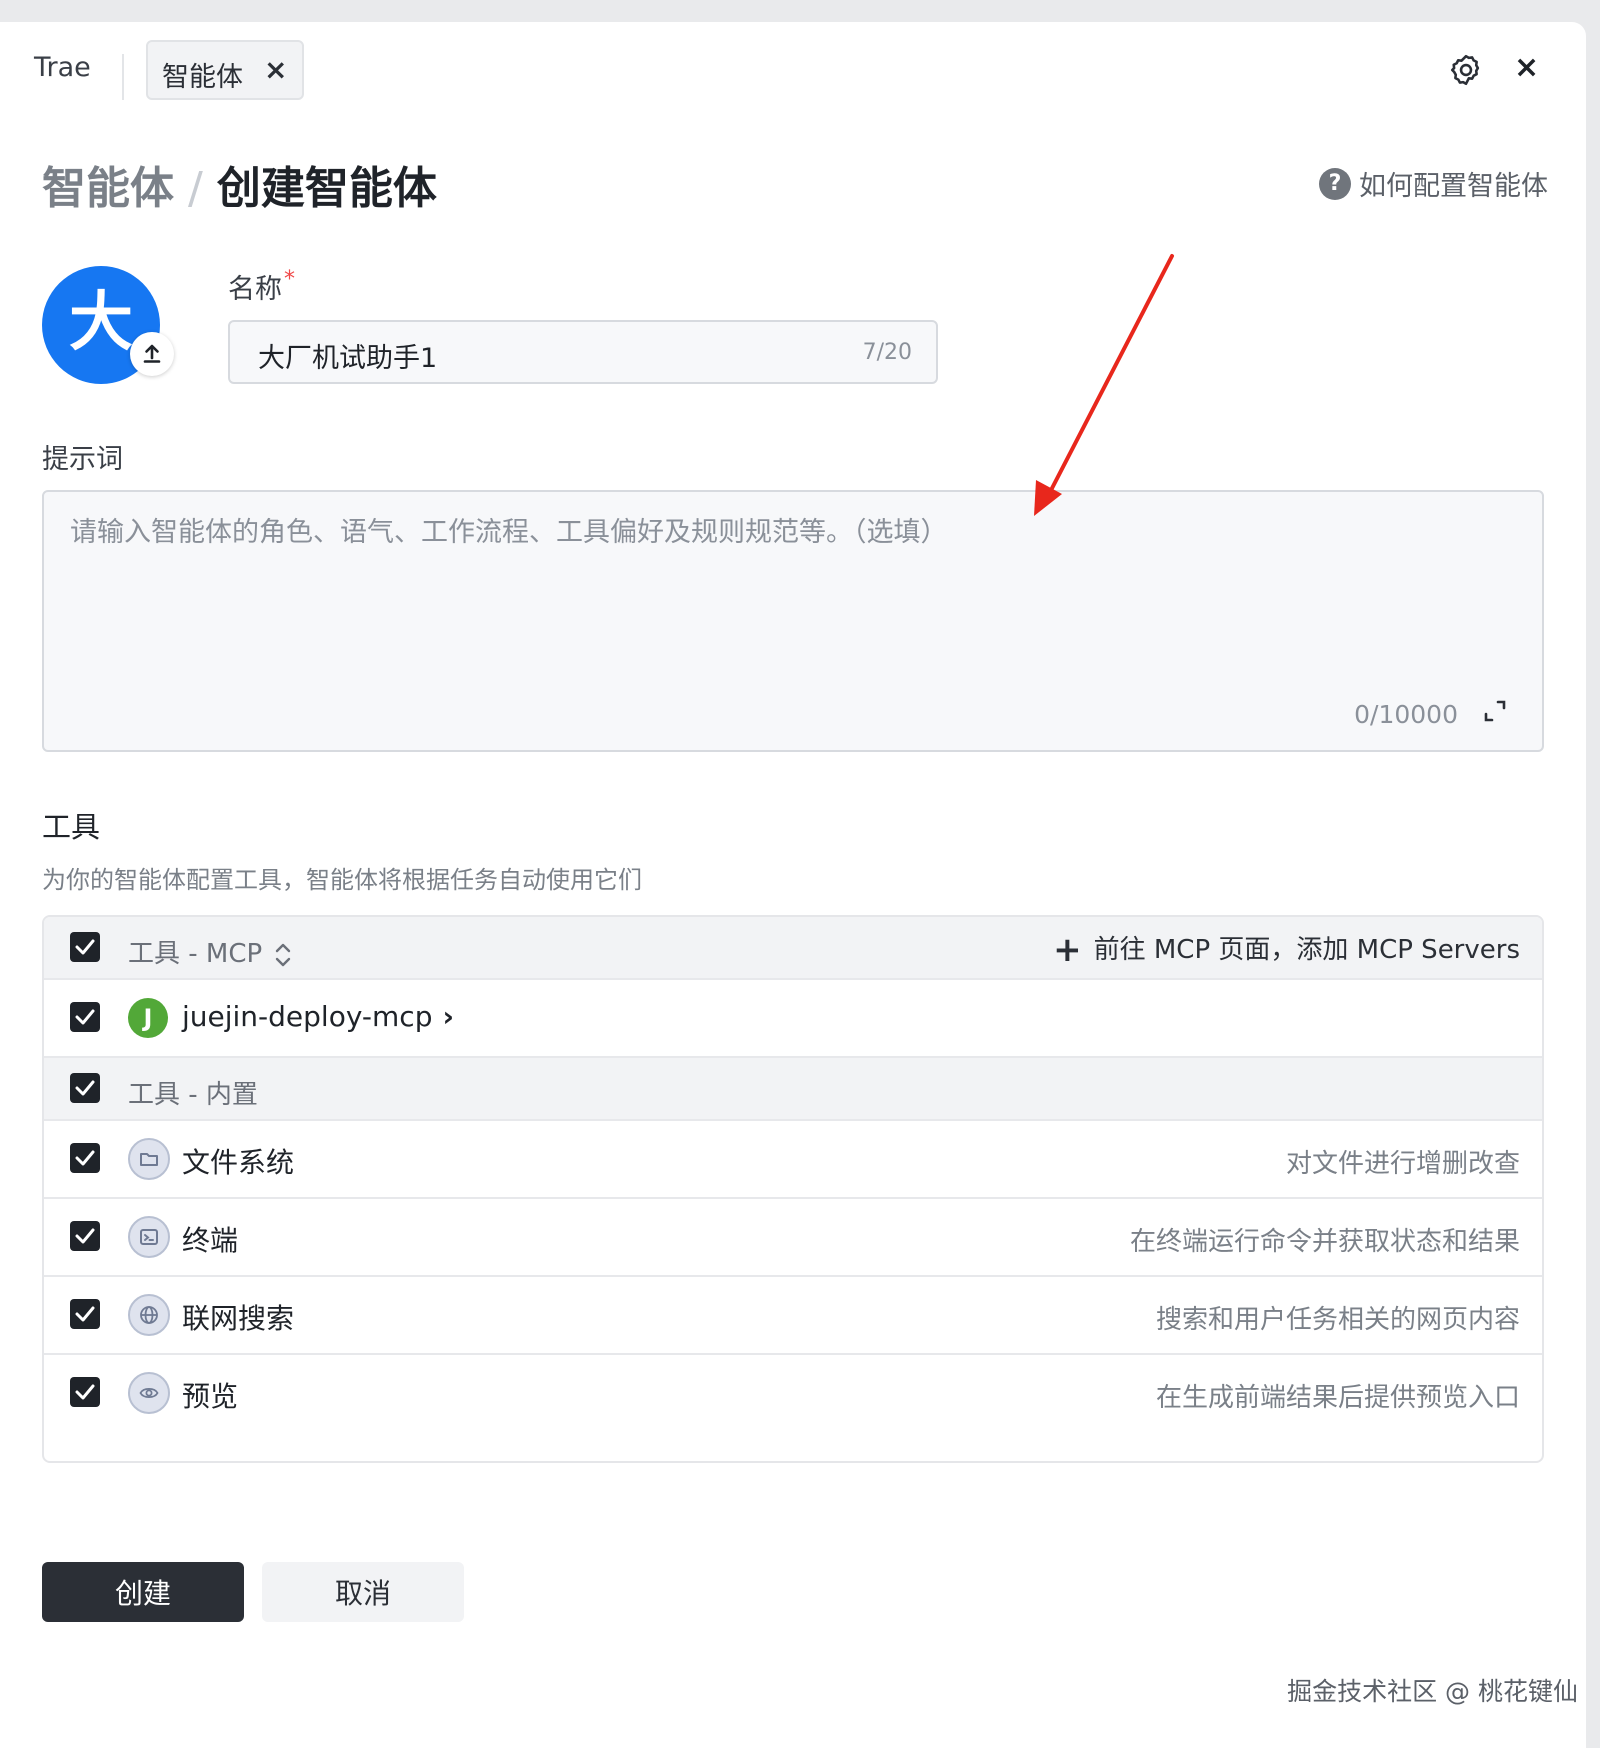 Image resolution: width=1600 pixels, height=1748 pixels. Describe the element at coordinates (793, 948) in the screenshot. I see `tool-group-mcp: 工具 - MCP + 前往 MCP 页面，添加 MCP Servers` at that location.